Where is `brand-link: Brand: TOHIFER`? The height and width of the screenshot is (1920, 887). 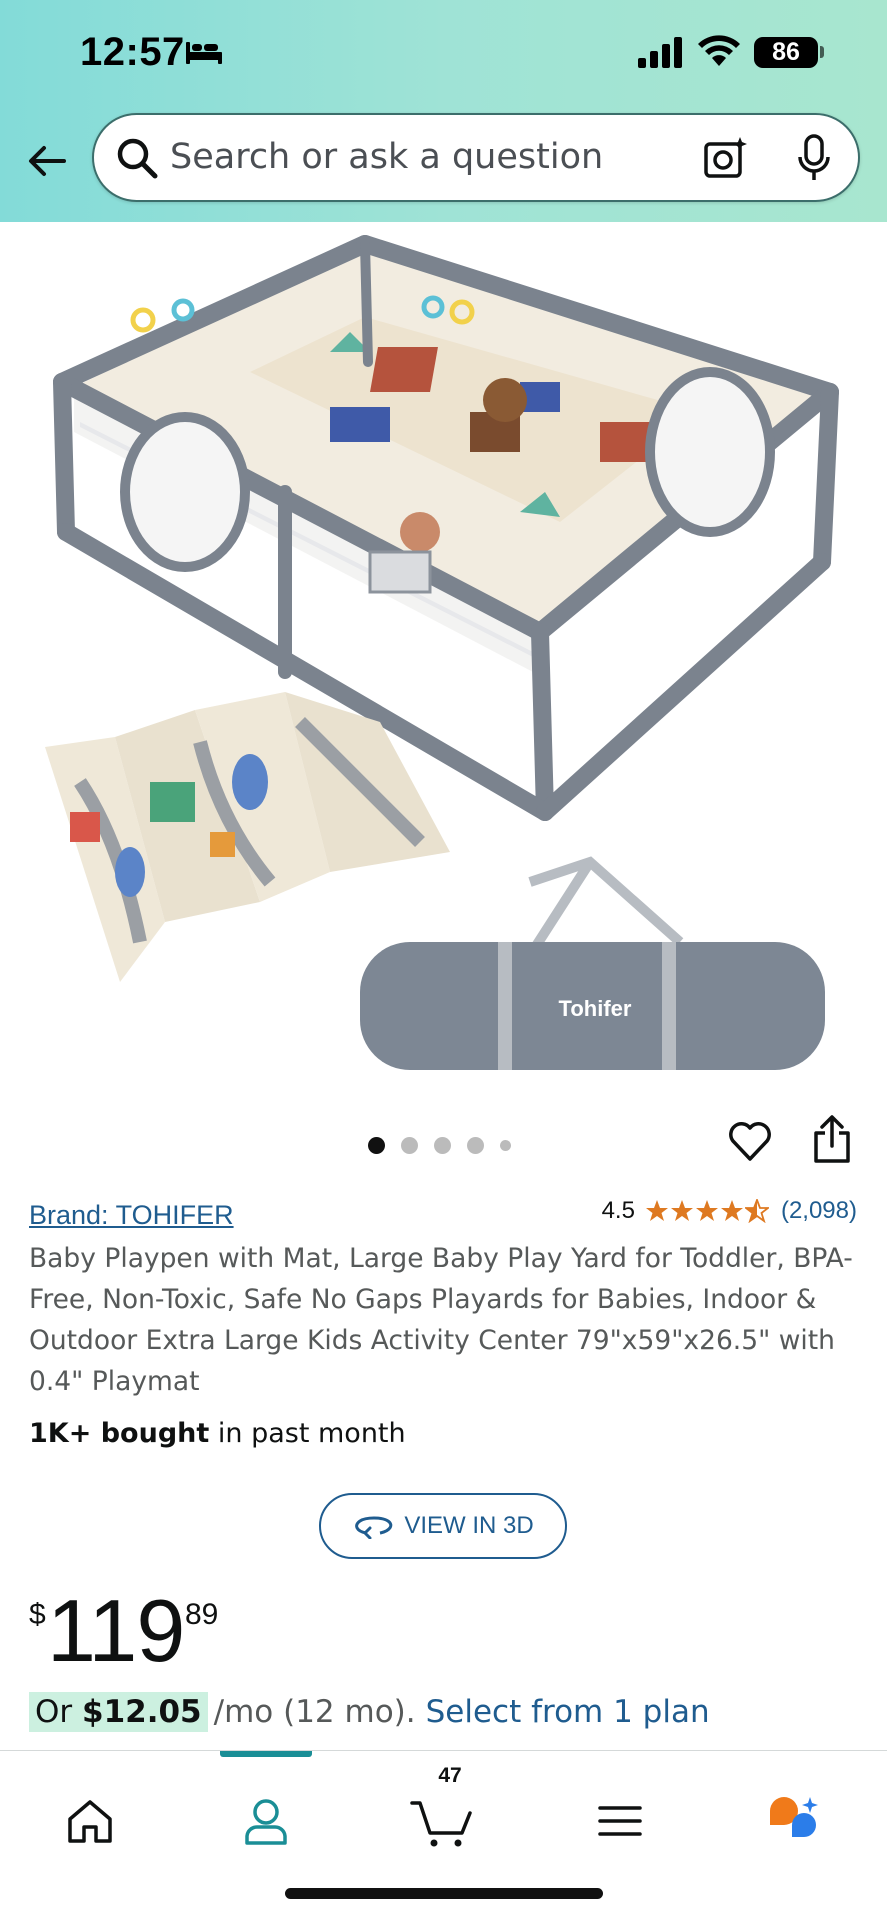
brand-link: Brand: TOHIFER is located at coordinates (131, 1215).